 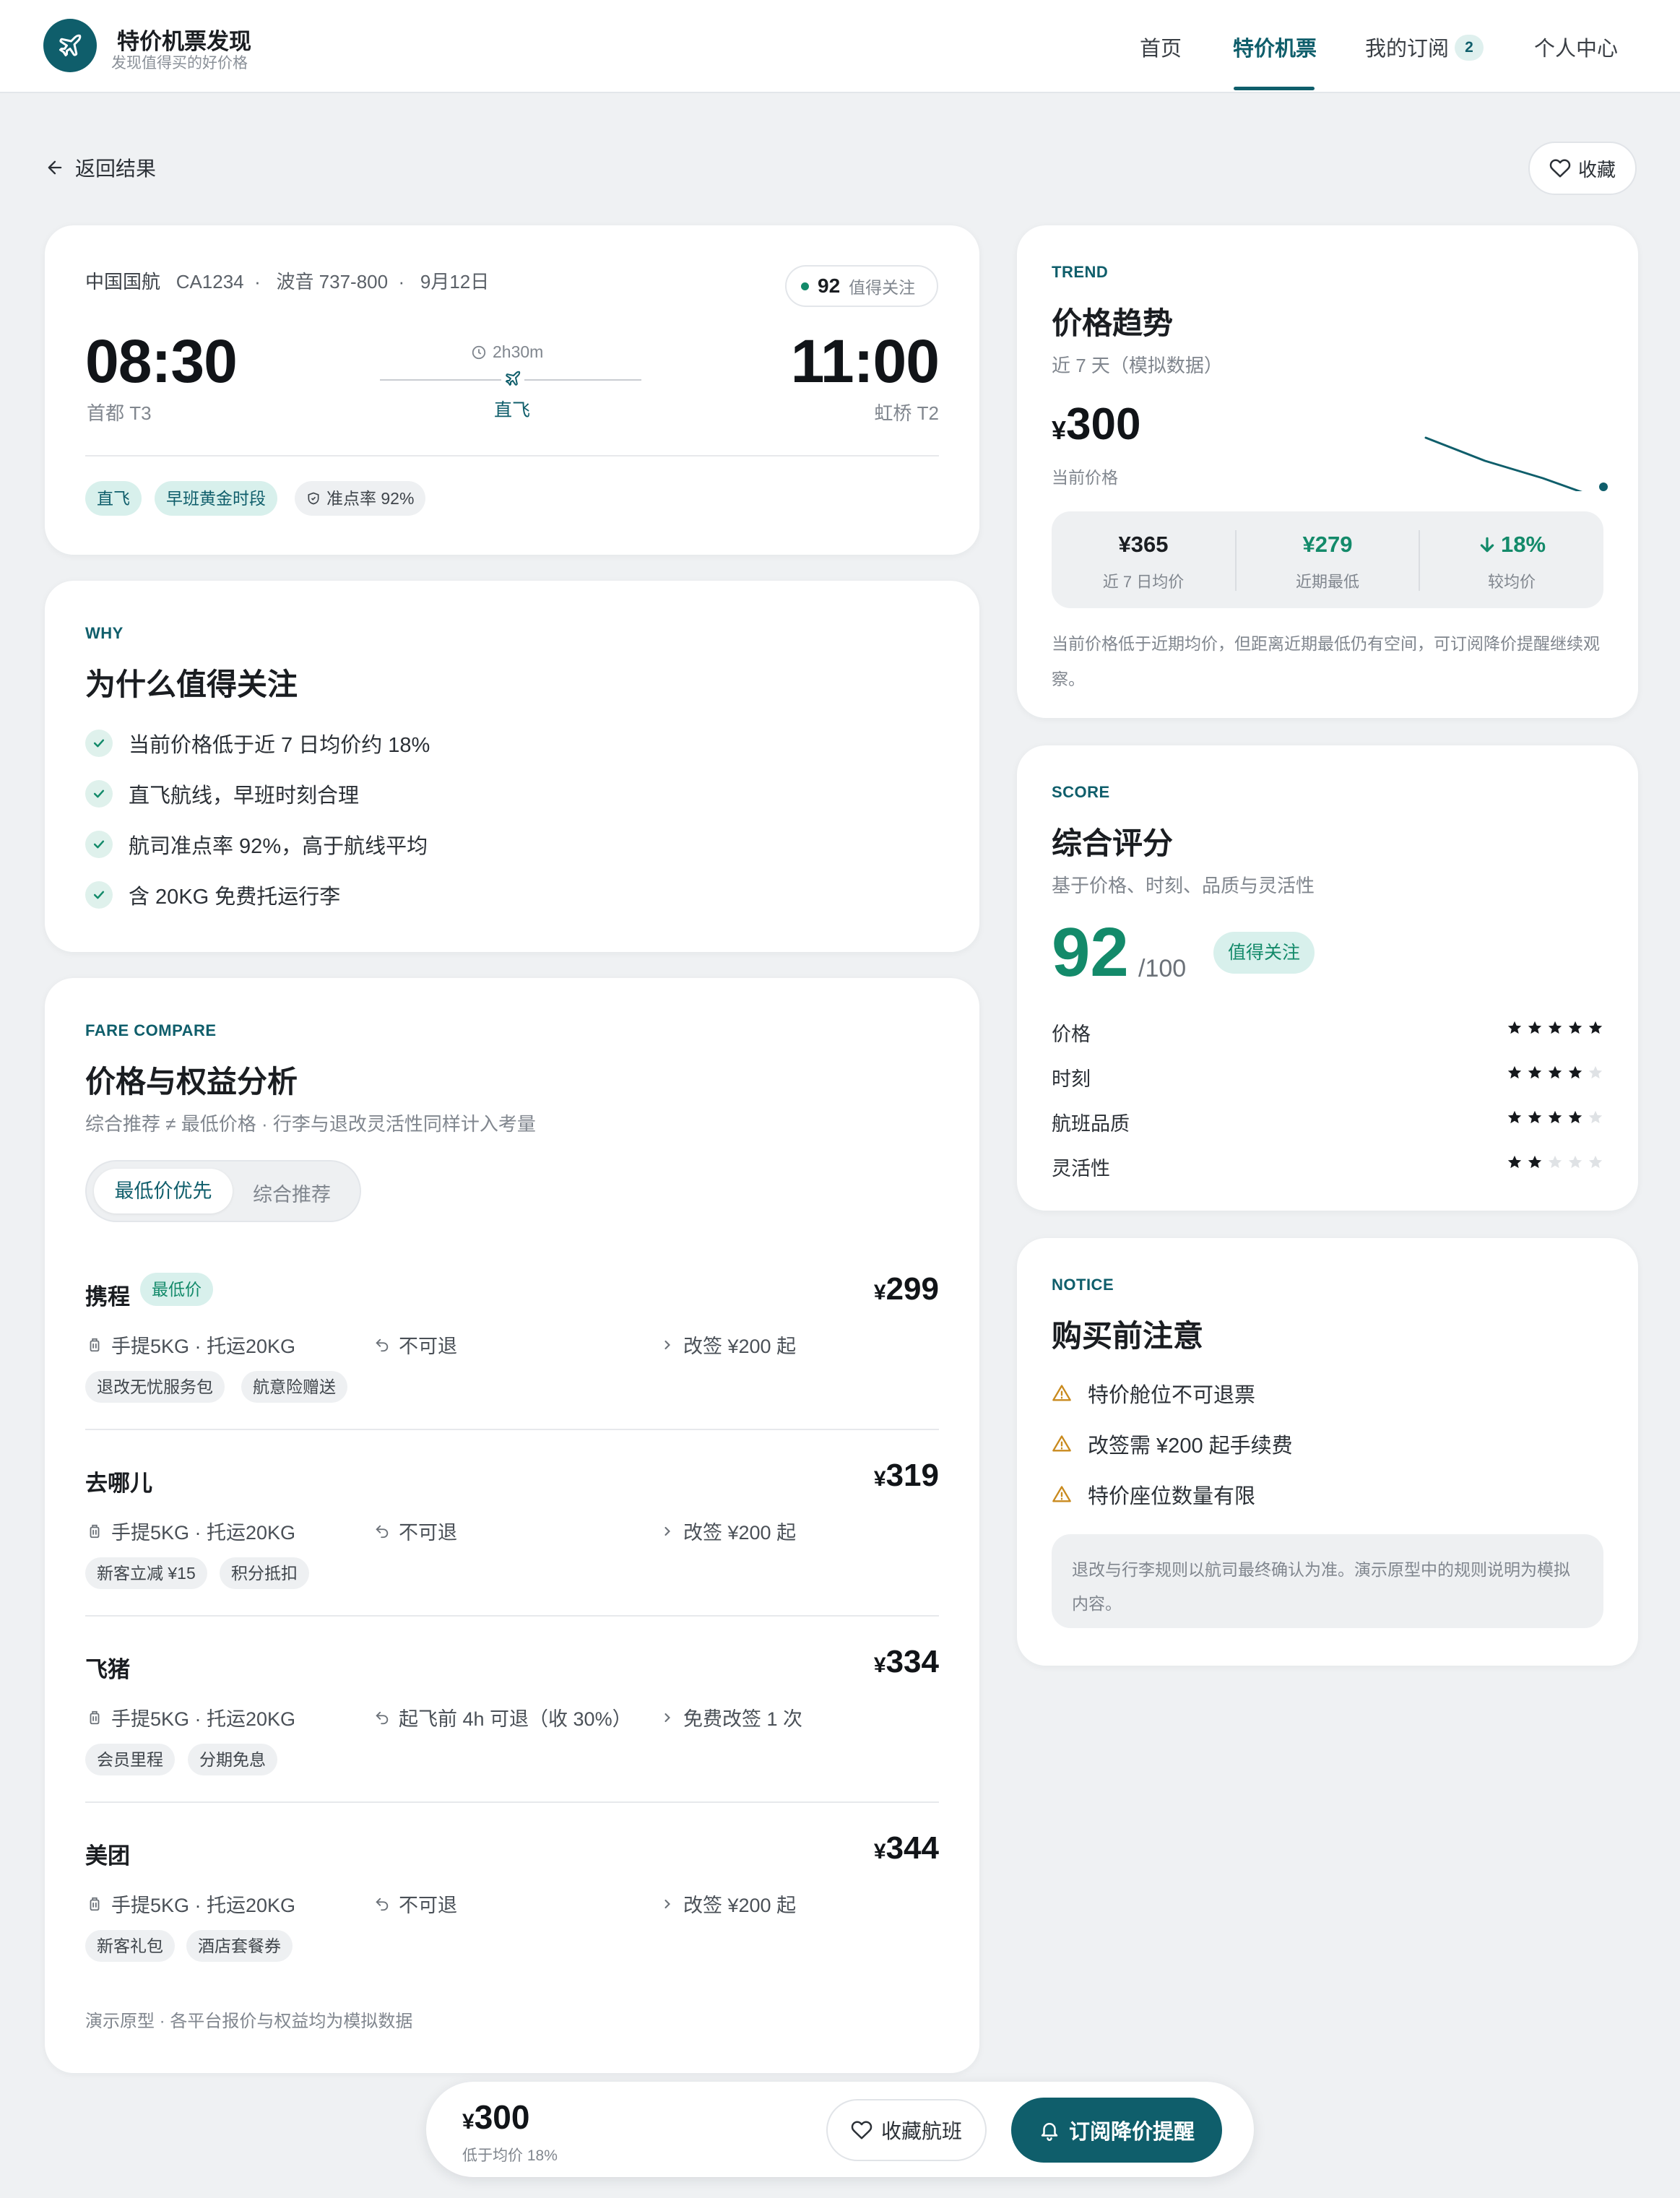 I want to click on nav-deals: 特价机票, so click(x=1275, y=47).